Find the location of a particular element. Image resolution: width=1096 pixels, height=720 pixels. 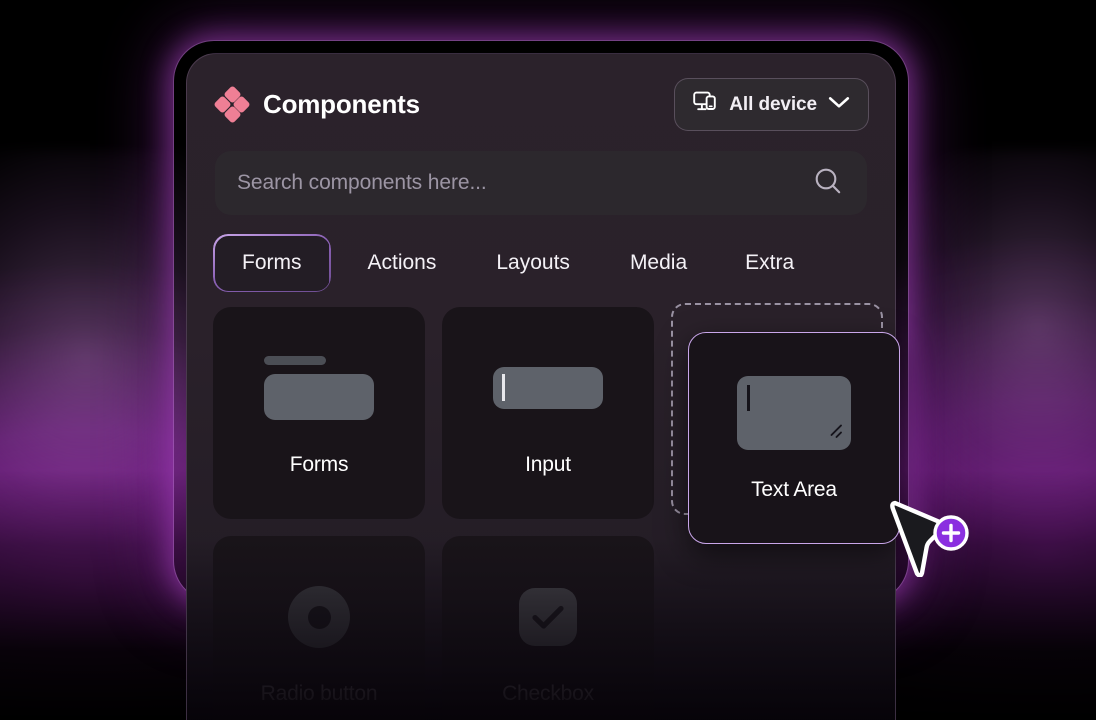

component-card-checkbox: Checkbox is located at coordinates (548, 628).